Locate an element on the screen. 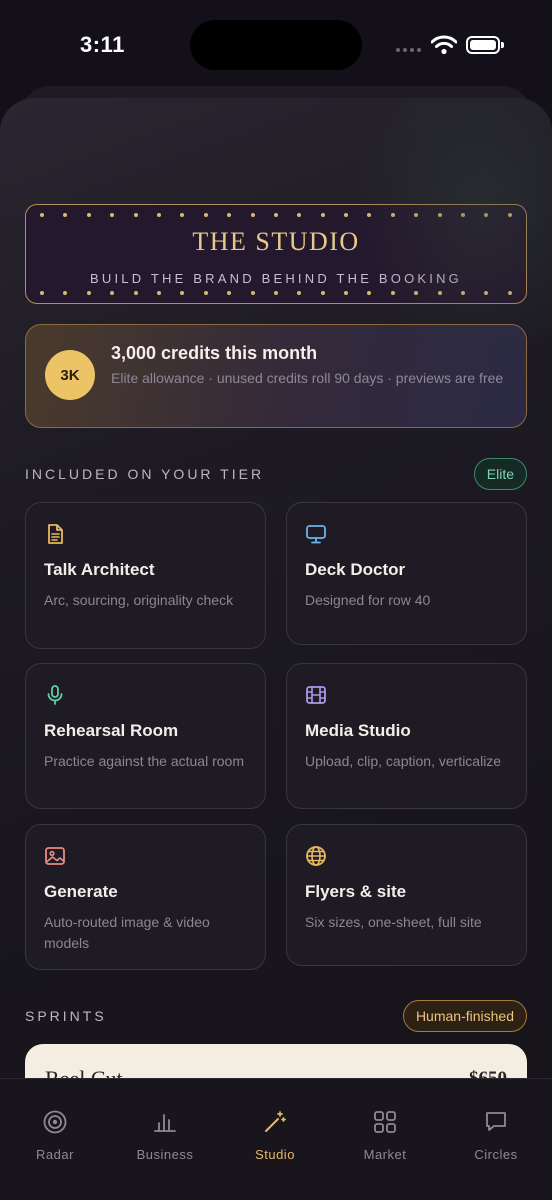  tool-description: Auto-routed image & video models is located at coordinates (127, 932).